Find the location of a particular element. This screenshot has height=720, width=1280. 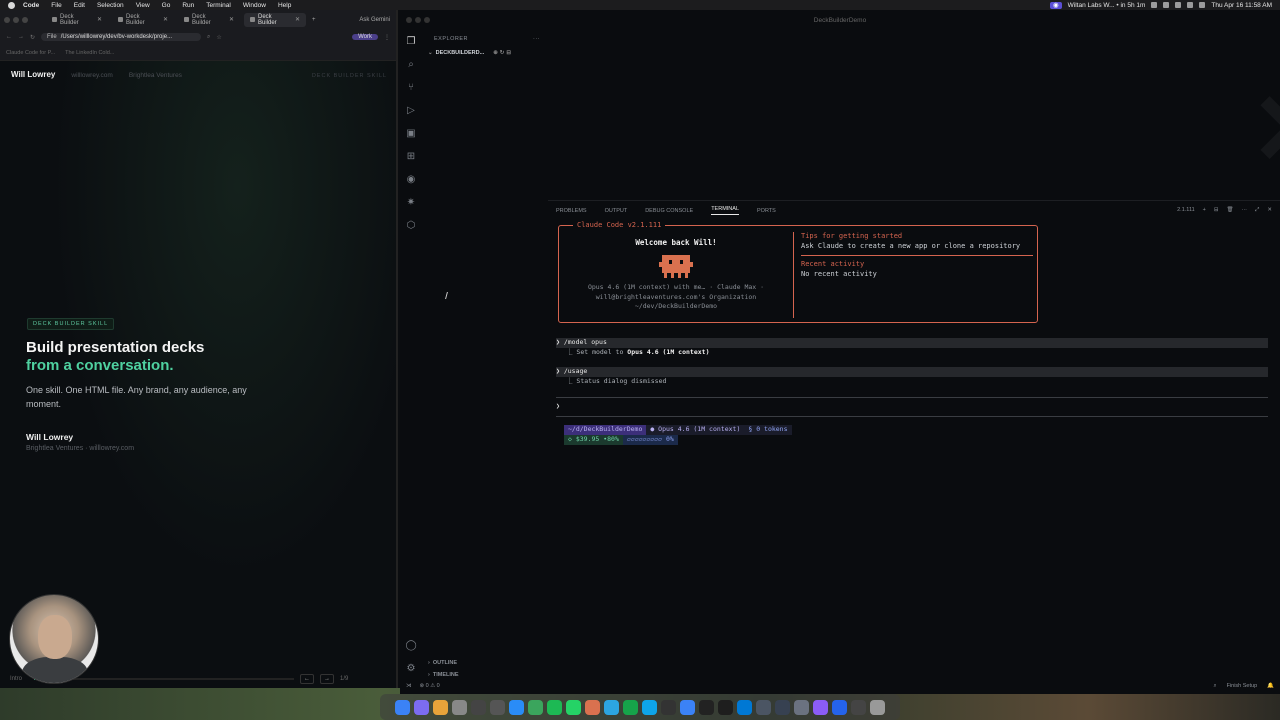

battery-icon is located at coordinates (1202, 5).